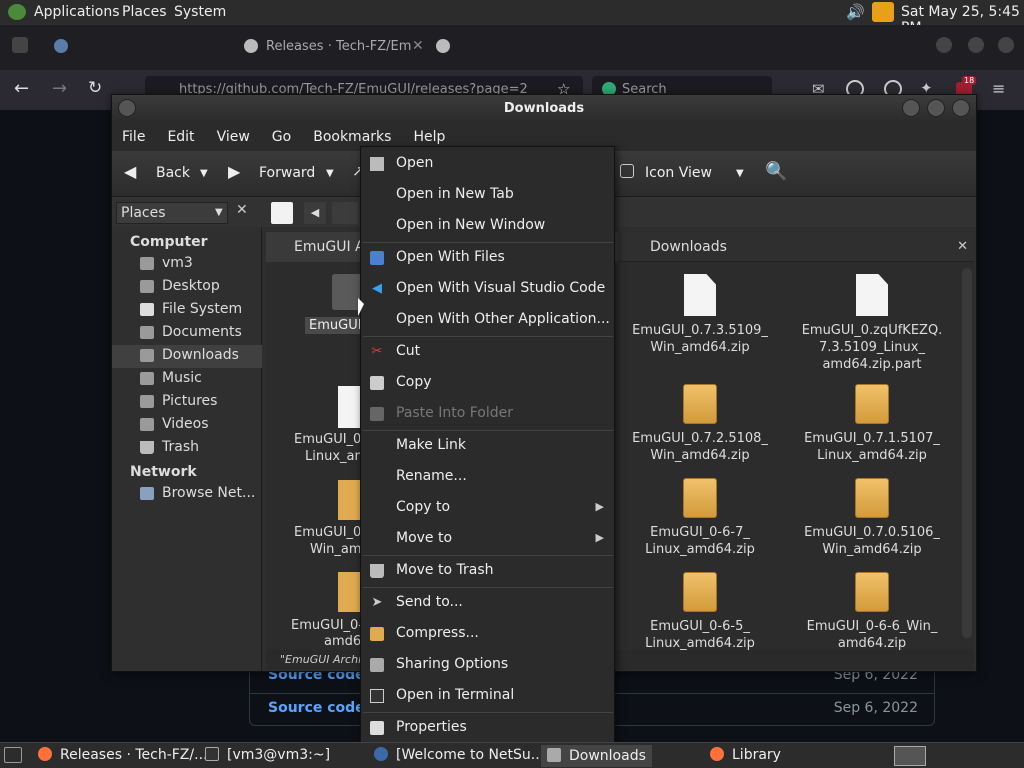 Image resolution: width=1024 pixels, height=768 pixels. I want to click on reload-icon: ↻, so click(95, 88).